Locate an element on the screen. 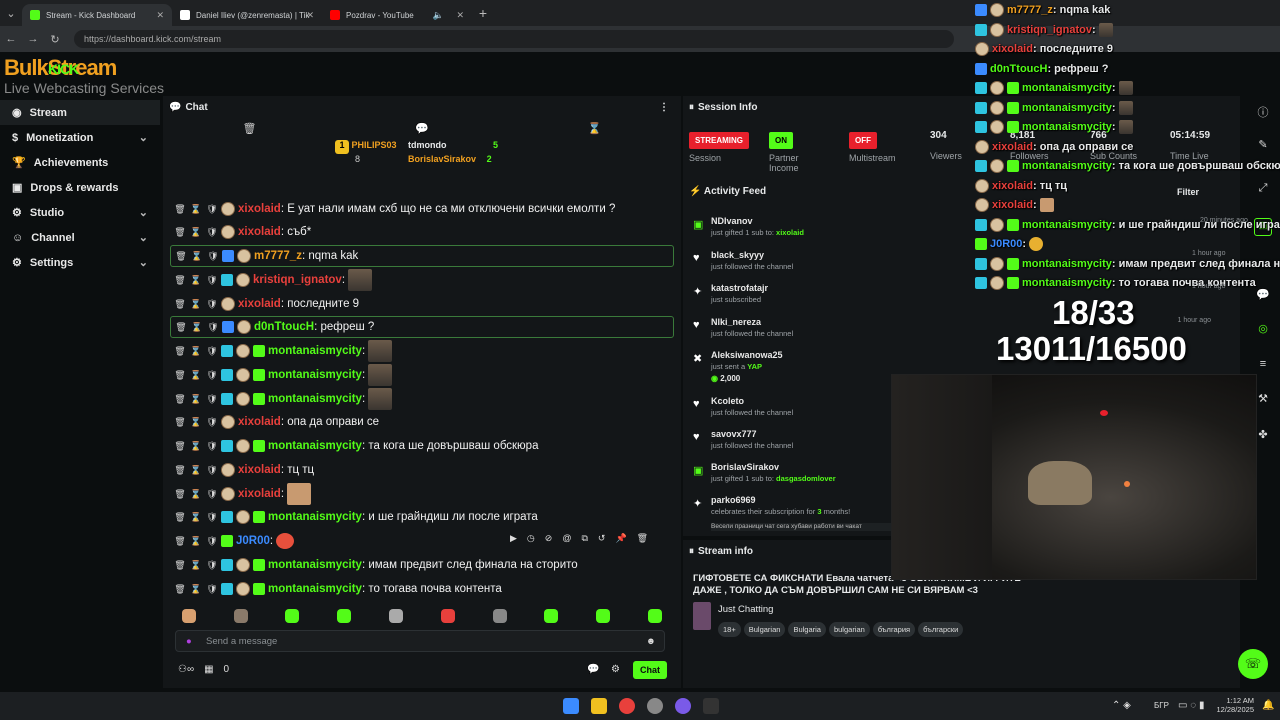 The height and width of the screenshot is (720, 1280). support-chat-button: ☏ is located at coordinates (1253, 664).